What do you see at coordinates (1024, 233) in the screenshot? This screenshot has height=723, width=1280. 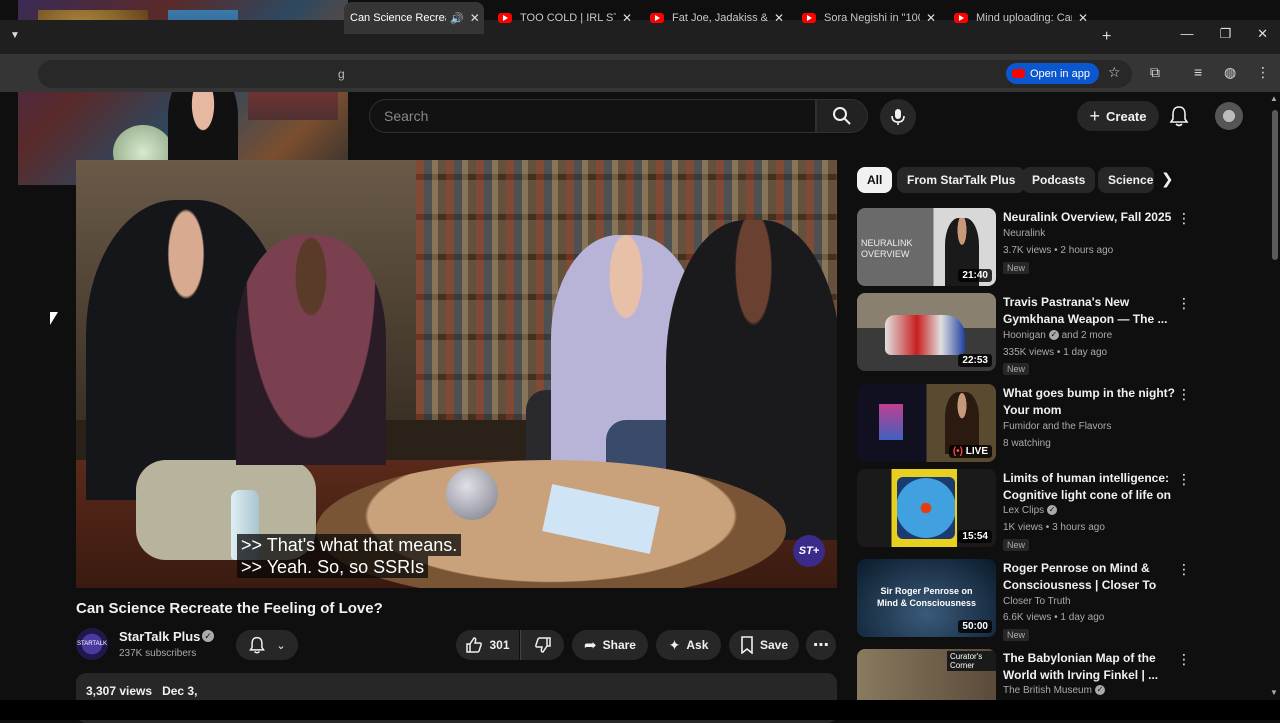 I see `recommended-channel: Neuralink` at bounding box center [1024, 233].